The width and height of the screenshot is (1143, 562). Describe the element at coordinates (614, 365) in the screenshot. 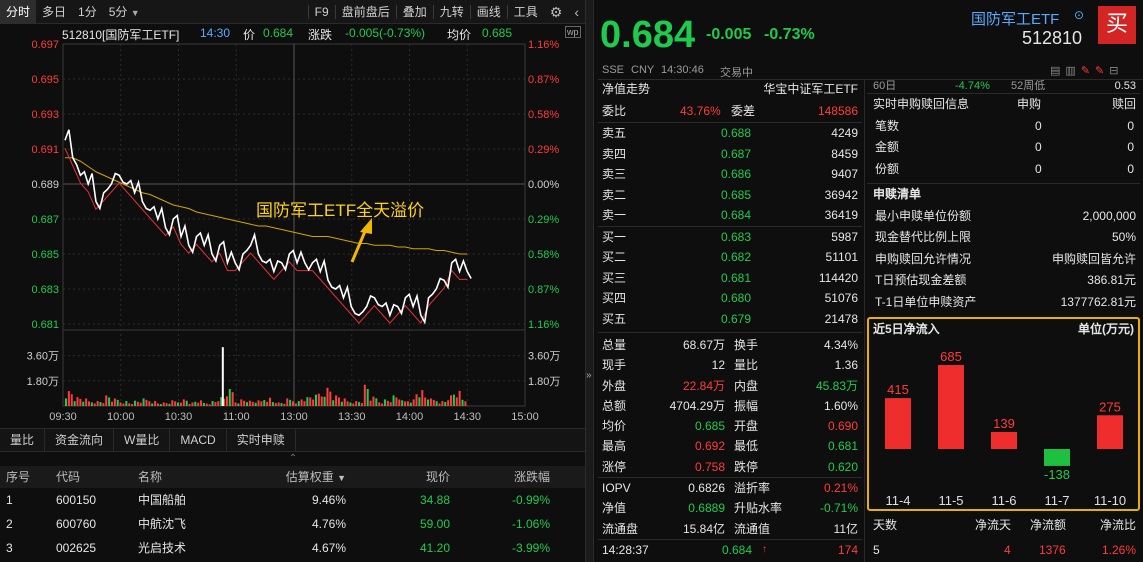

I see `stat-label: 现手` at that location.